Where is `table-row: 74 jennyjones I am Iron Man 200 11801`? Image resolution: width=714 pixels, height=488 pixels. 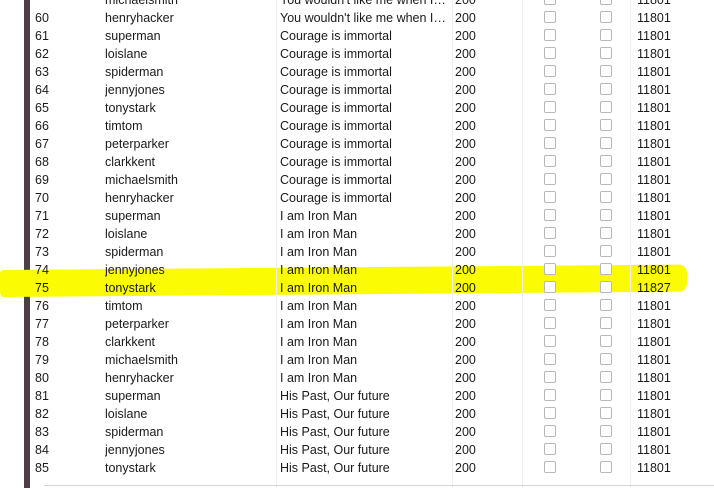
table-row: 74 jennyjones I am Iron Man 200 11801 is located at coordinates (372, 270).